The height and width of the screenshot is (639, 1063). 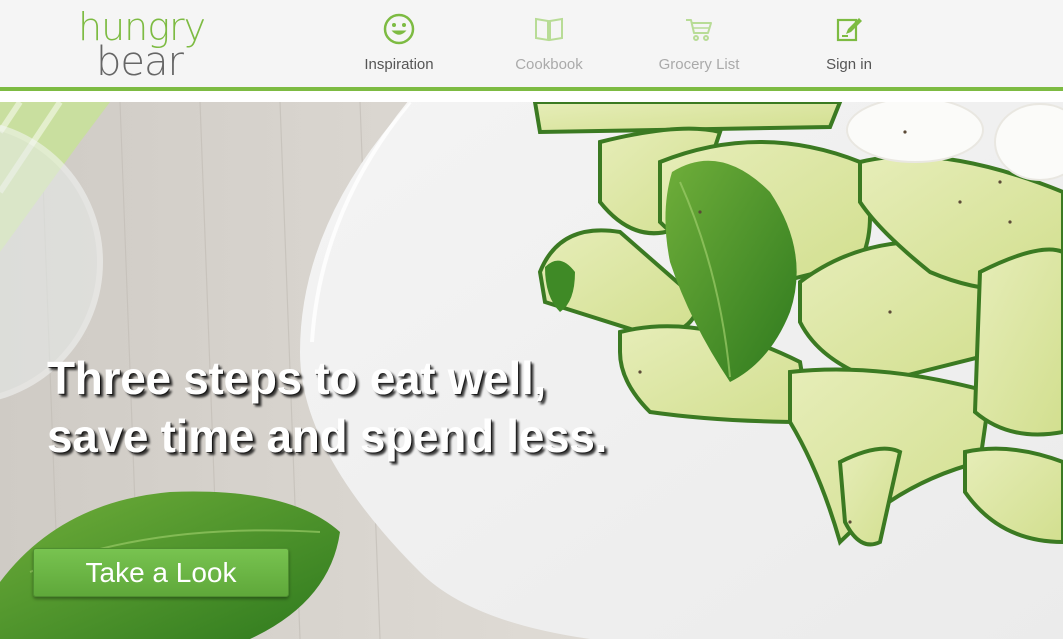 What do you see at coordinates (699, 43) in the screenshot?
I see `nav-item-grocery-list: Grocery List` at bounding box center [699, 43].